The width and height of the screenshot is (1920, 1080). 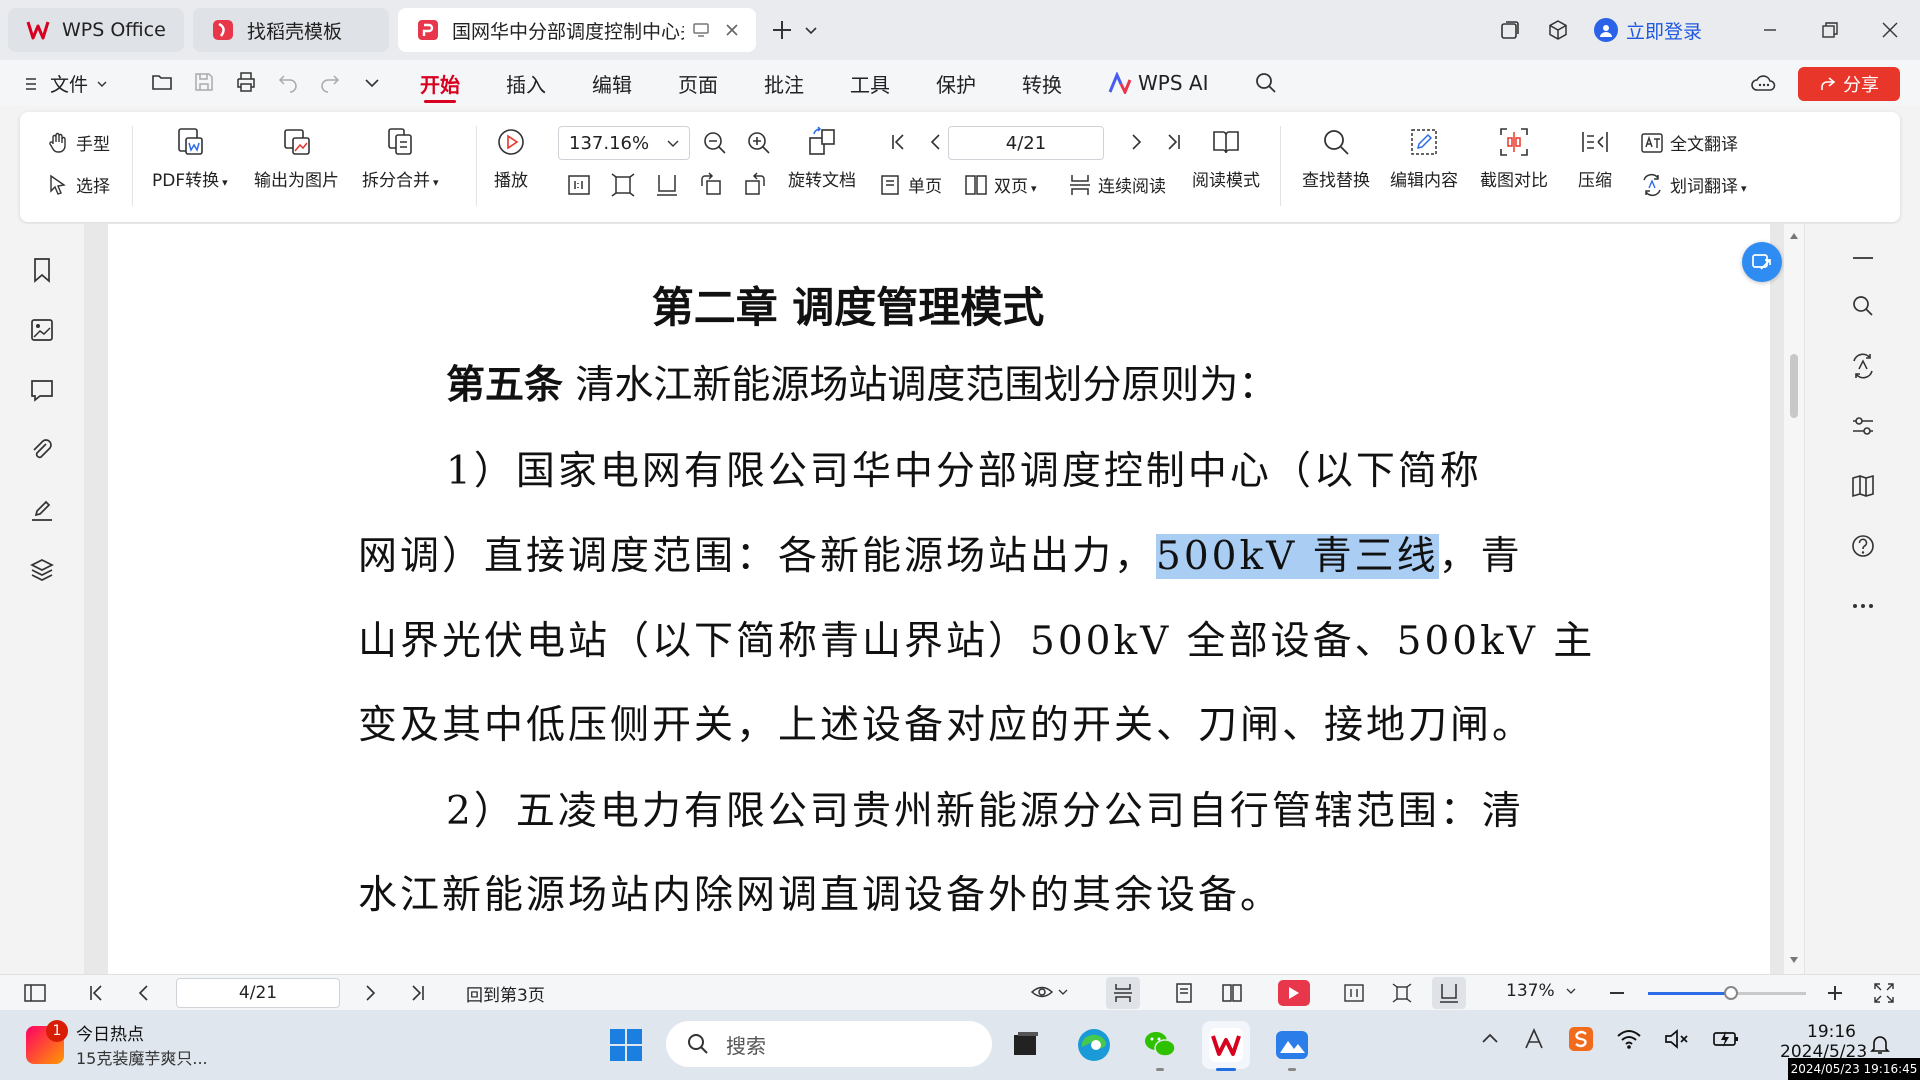 What do you see at coordinates (1292, 1046) in the screenshot?
I see `taskbar-app-photos` at bounding box center [1292, 1046].